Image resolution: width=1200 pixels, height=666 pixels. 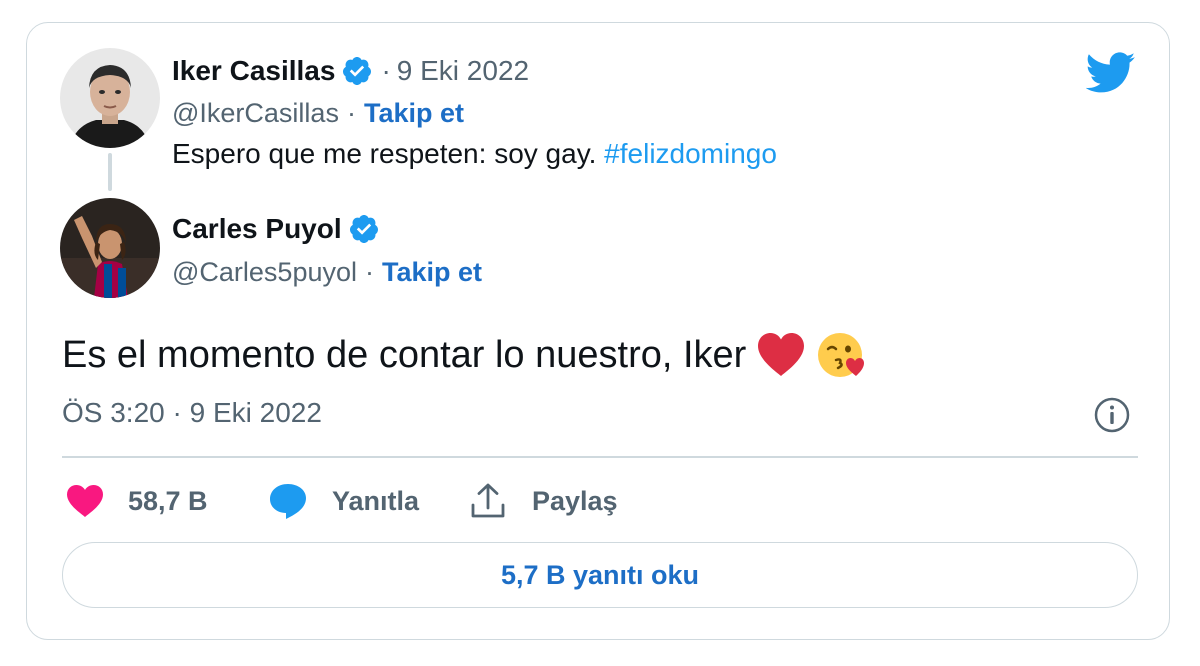 I want to click on quoted-display-name: Iker Casillas, so click(x=253, y=71).